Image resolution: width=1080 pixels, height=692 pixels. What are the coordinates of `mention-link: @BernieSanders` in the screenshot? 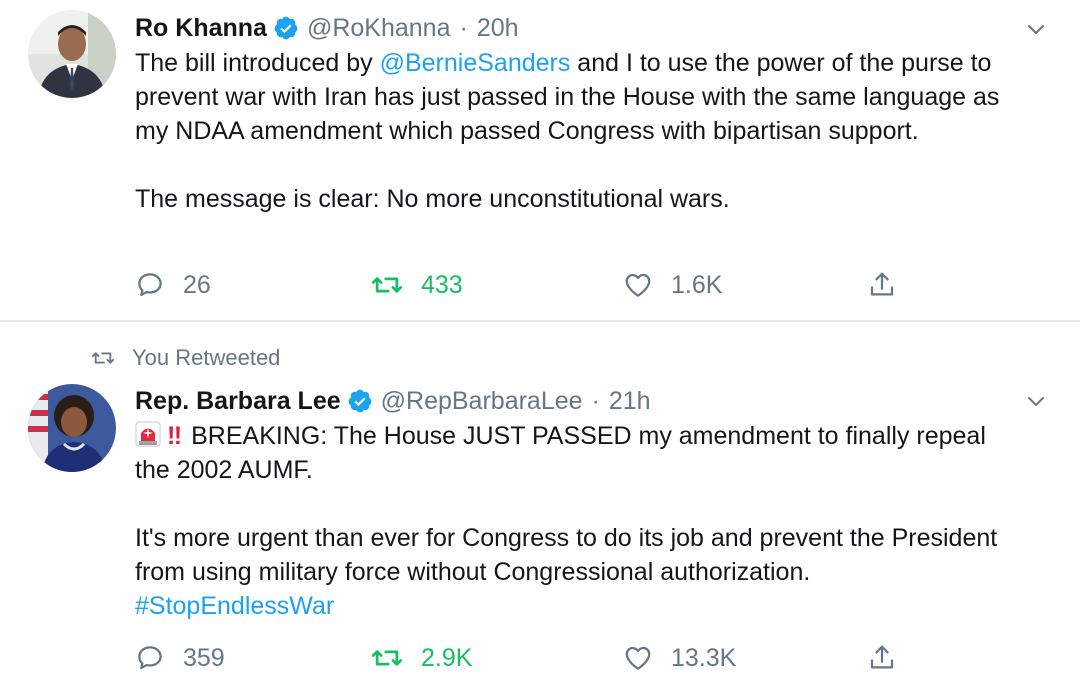 It's located at (475, 63).